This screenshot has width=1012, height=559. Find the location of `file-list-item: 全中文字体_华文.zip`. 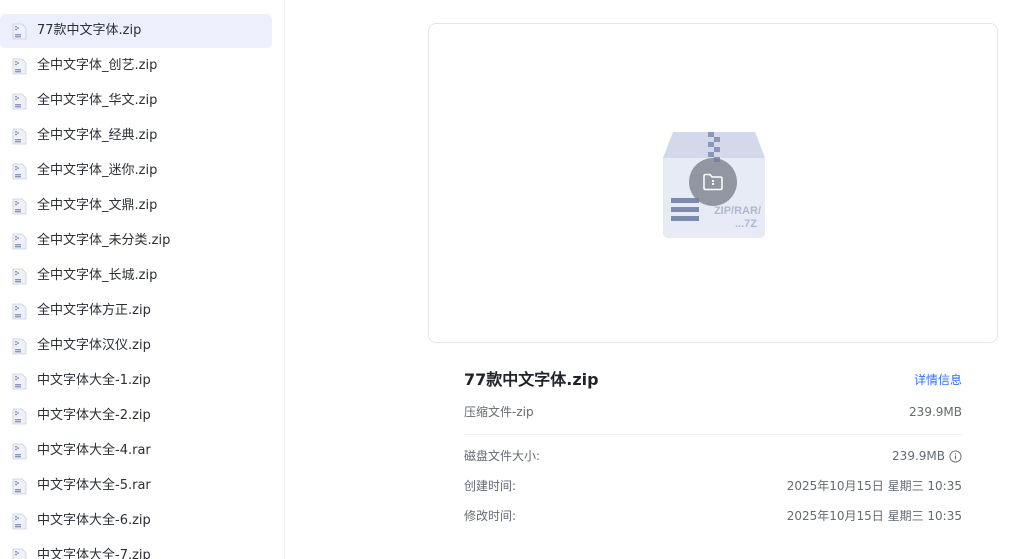

file-list-item: 全中文字体_华文.zip is located at coordinates (136, 101).